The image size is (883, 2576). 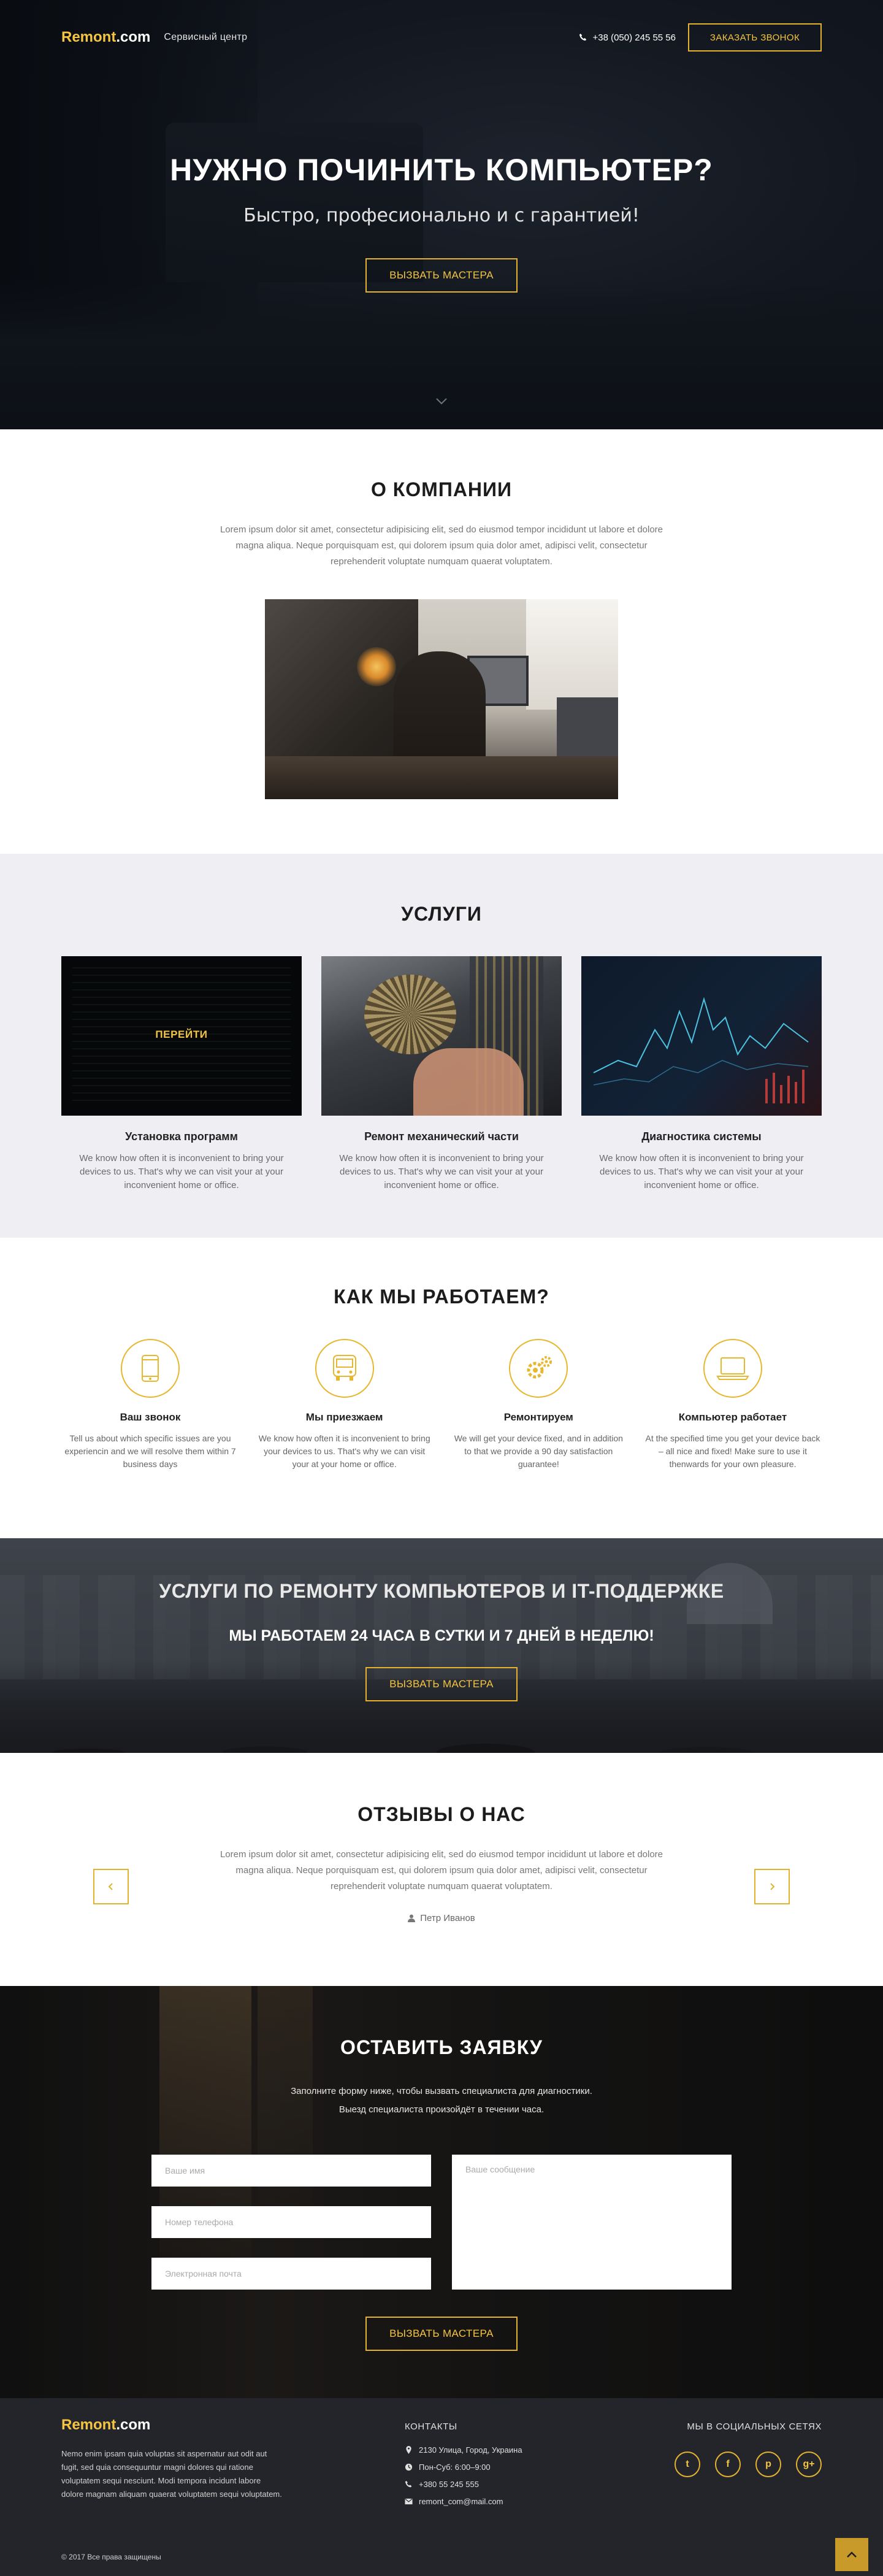 I want to click on user-icon, so click(x=412, y=1918).